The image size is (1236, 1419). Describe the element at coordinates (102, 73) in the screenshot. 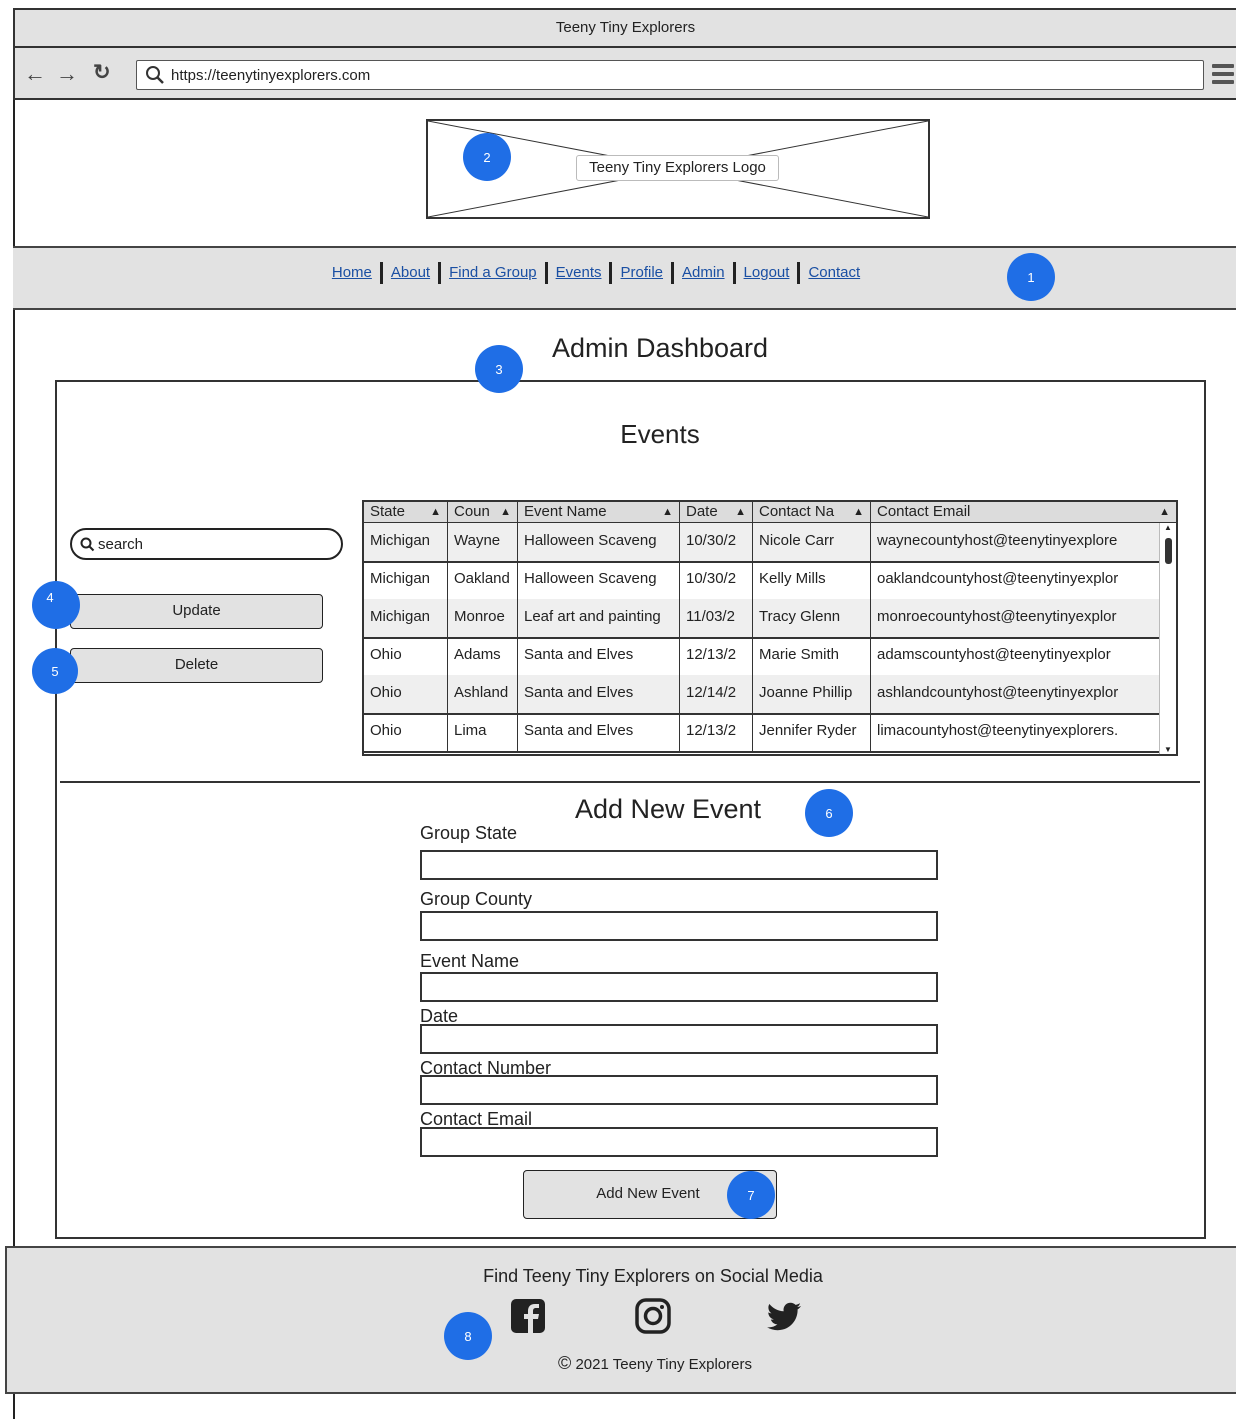

I see `reload-icon: ↻` at that location.